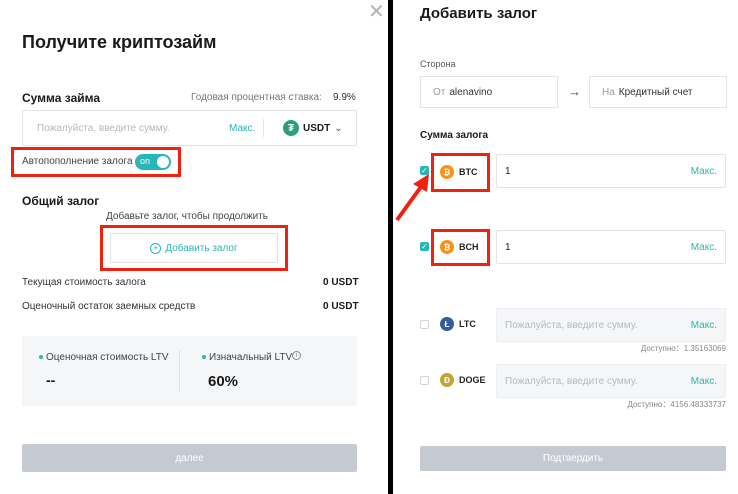 The image size is (738, 494). Describe the element at coordinates (704, 171) in the screenshot. I see `btc-max-button: Макс.` at that location.